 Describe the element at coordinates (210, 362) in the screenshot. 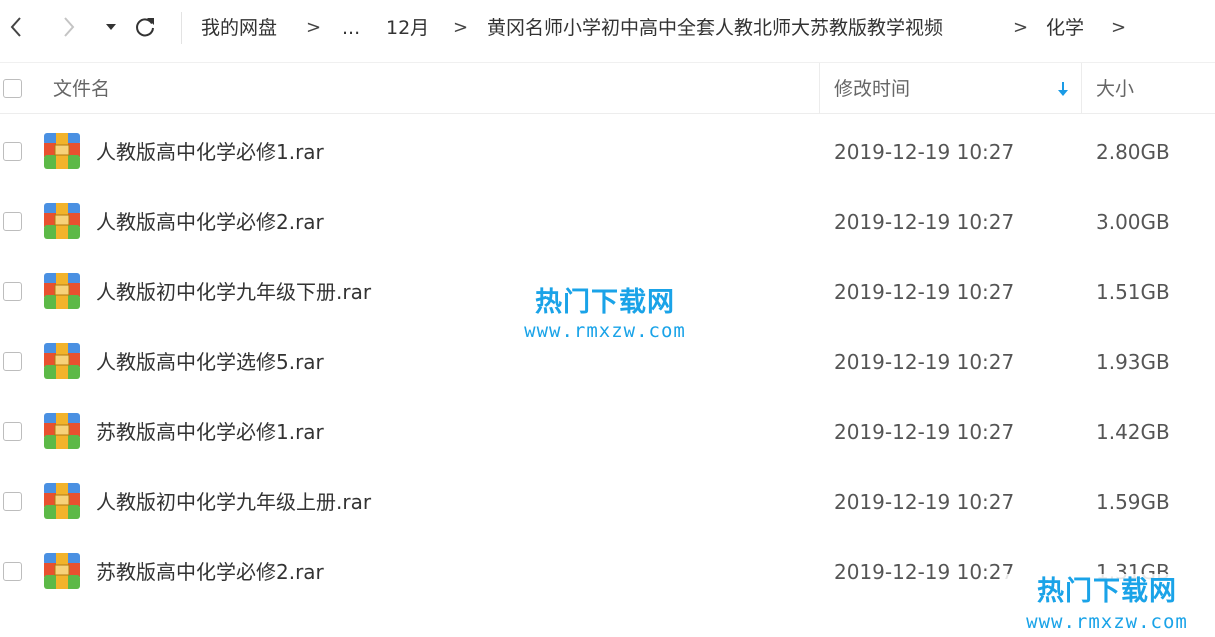

I see `file-name: 人教版高中化学选修5.rar` at that location.